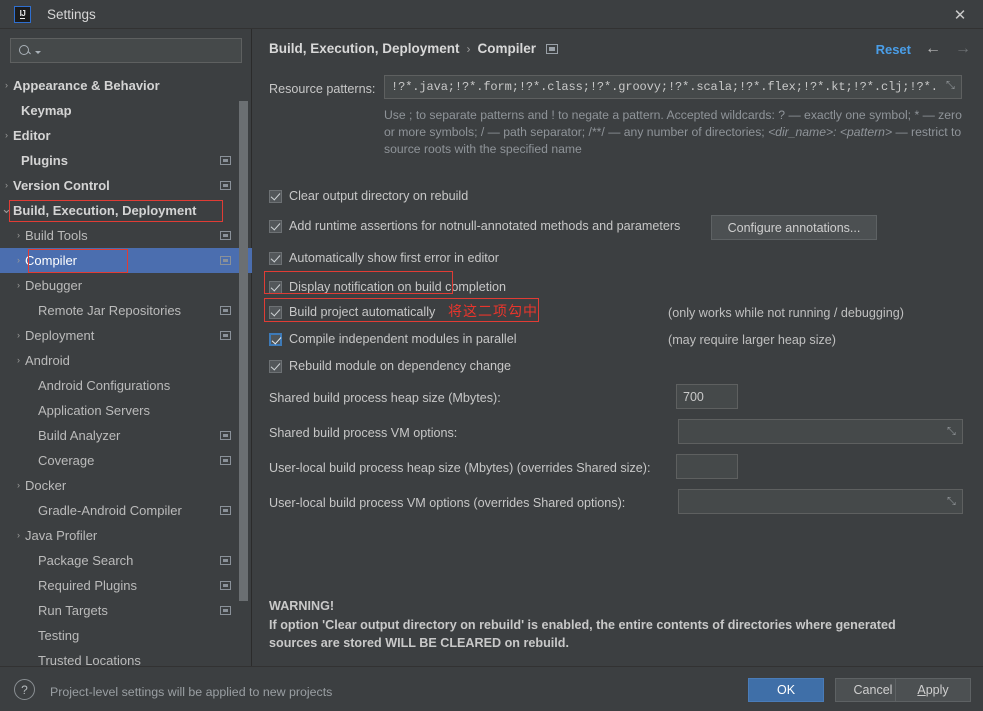  What do you see at coordinates (491, 14) in the screenshot?
I see `title-bar: IJ Settings ✕` at bounding box center [491, 14].